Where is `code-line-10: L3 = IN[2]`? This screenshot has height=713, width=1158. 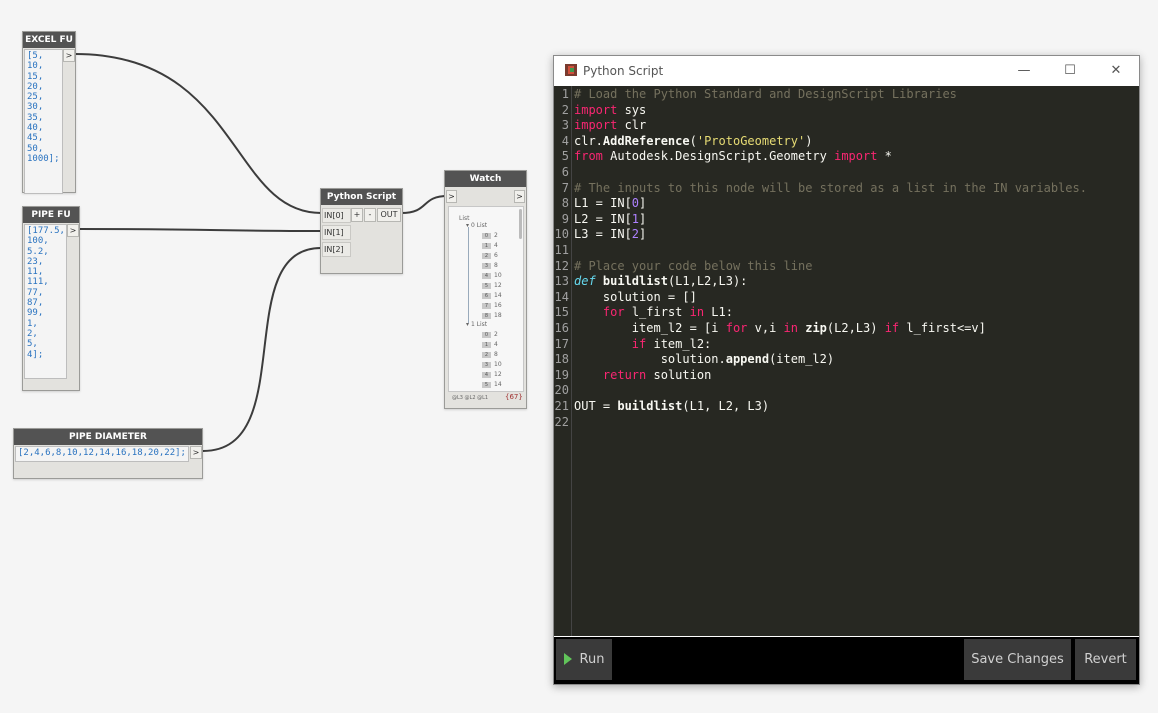
code-line-10: L3 = IN[2] is located at coordinates (610, 234).